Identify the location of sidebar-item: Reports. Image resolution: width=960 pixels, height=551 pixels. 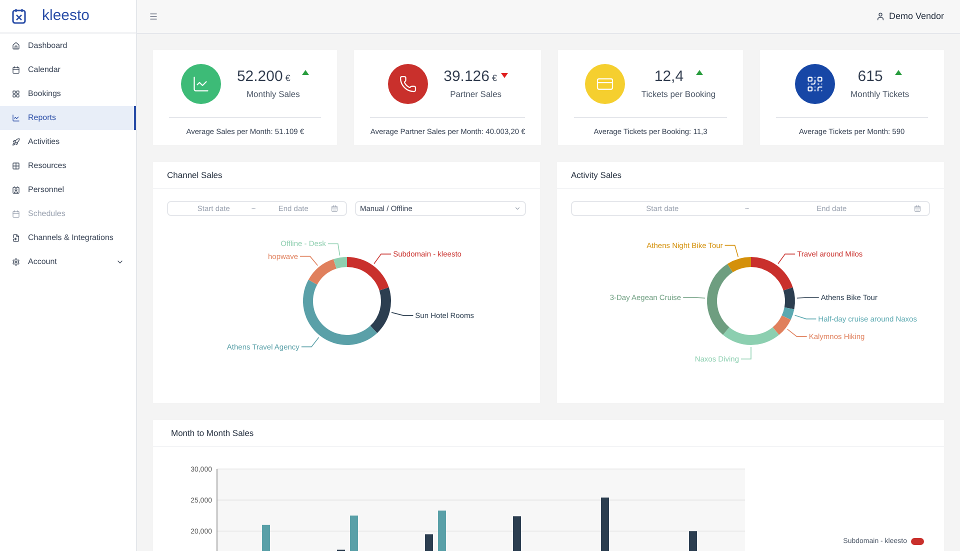
(68, 118).